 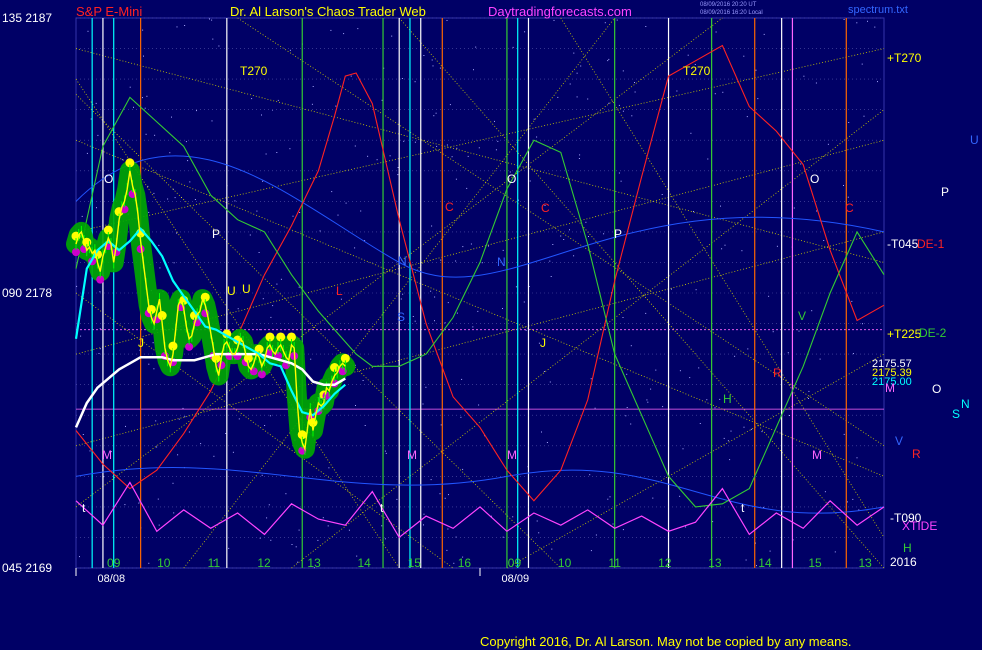 What do you see at coordinates (904, 58) in the screenshot?
I see `right-label: +T270` at bounding box center [904, 58].